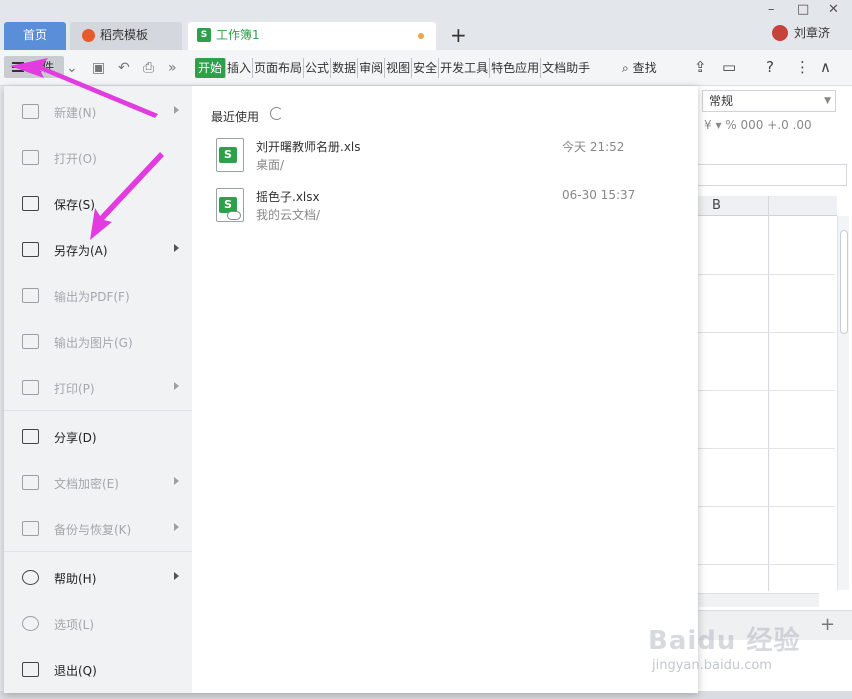  I want to click on ribbon-tab-page-layout: 页面布局, so click(279, 68).